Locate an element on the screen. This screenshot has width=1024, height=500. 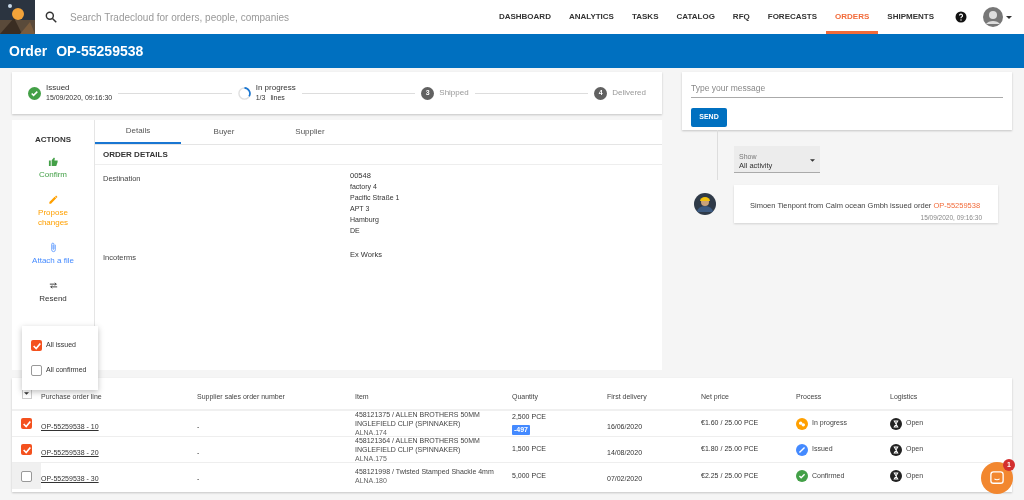
nav-tab: FORECASTS is located at coordinates (792, 17).